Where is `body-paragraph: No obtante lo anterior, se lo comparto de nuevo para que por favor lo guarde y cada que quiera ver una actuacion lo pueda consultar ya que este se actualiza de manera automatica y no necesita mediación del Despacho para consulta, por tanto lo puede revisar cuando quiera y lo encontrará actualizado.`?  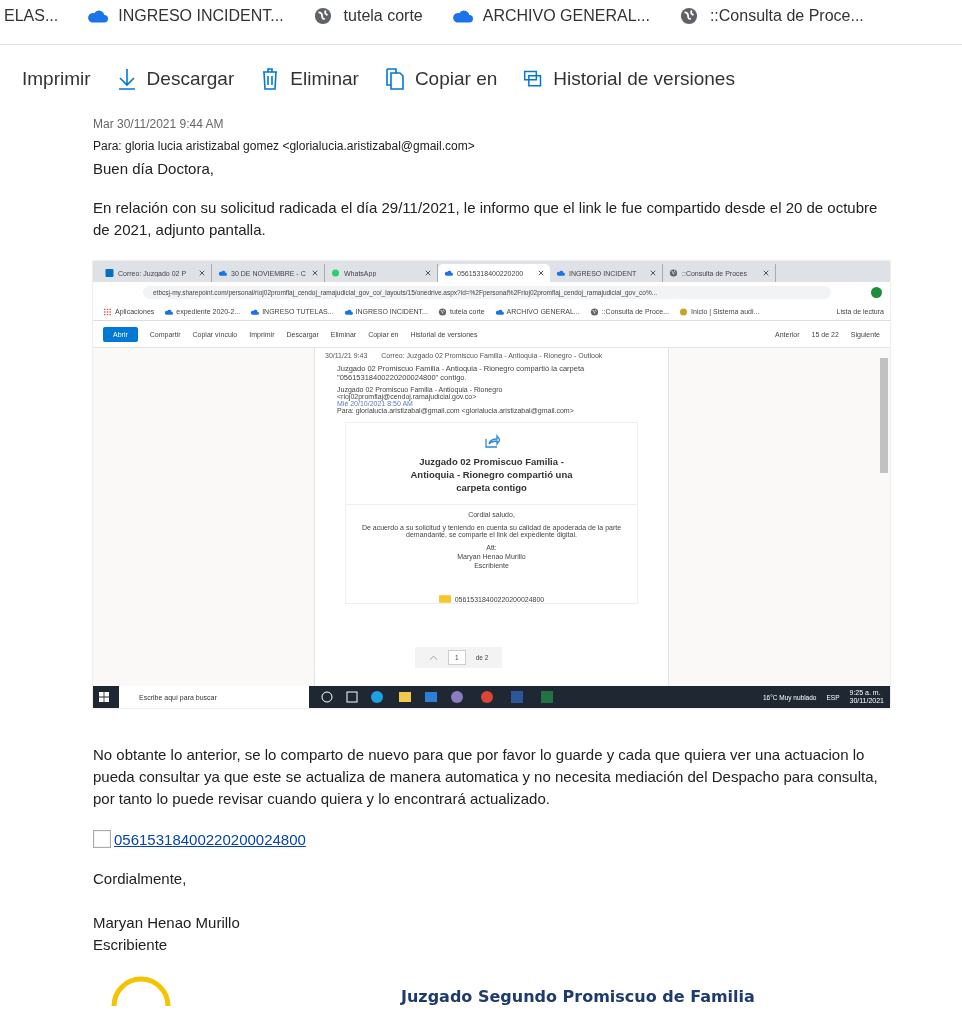 body-paragraph: No obtante lo anterior, se lo comparto de nuevo para que por favor lo guarde y cada que quiera ver una actuacion lo pueda consultar ya que este se actualiza de manera automatica y no necesita mediación del Despacho para consulta, por tanto lo puede revisar cuando quiera y lo encontrará actualizado. is located at coordinates (486, 777).